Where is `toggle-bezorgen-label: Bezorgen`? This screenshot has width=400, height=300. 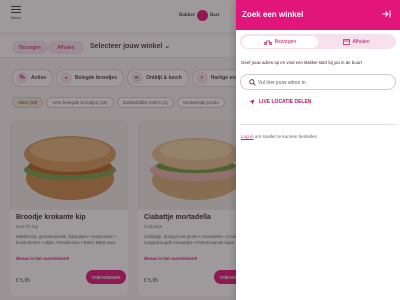
toggle-bezorgen-label: Bezorgen is located at coordinates (285, 41).